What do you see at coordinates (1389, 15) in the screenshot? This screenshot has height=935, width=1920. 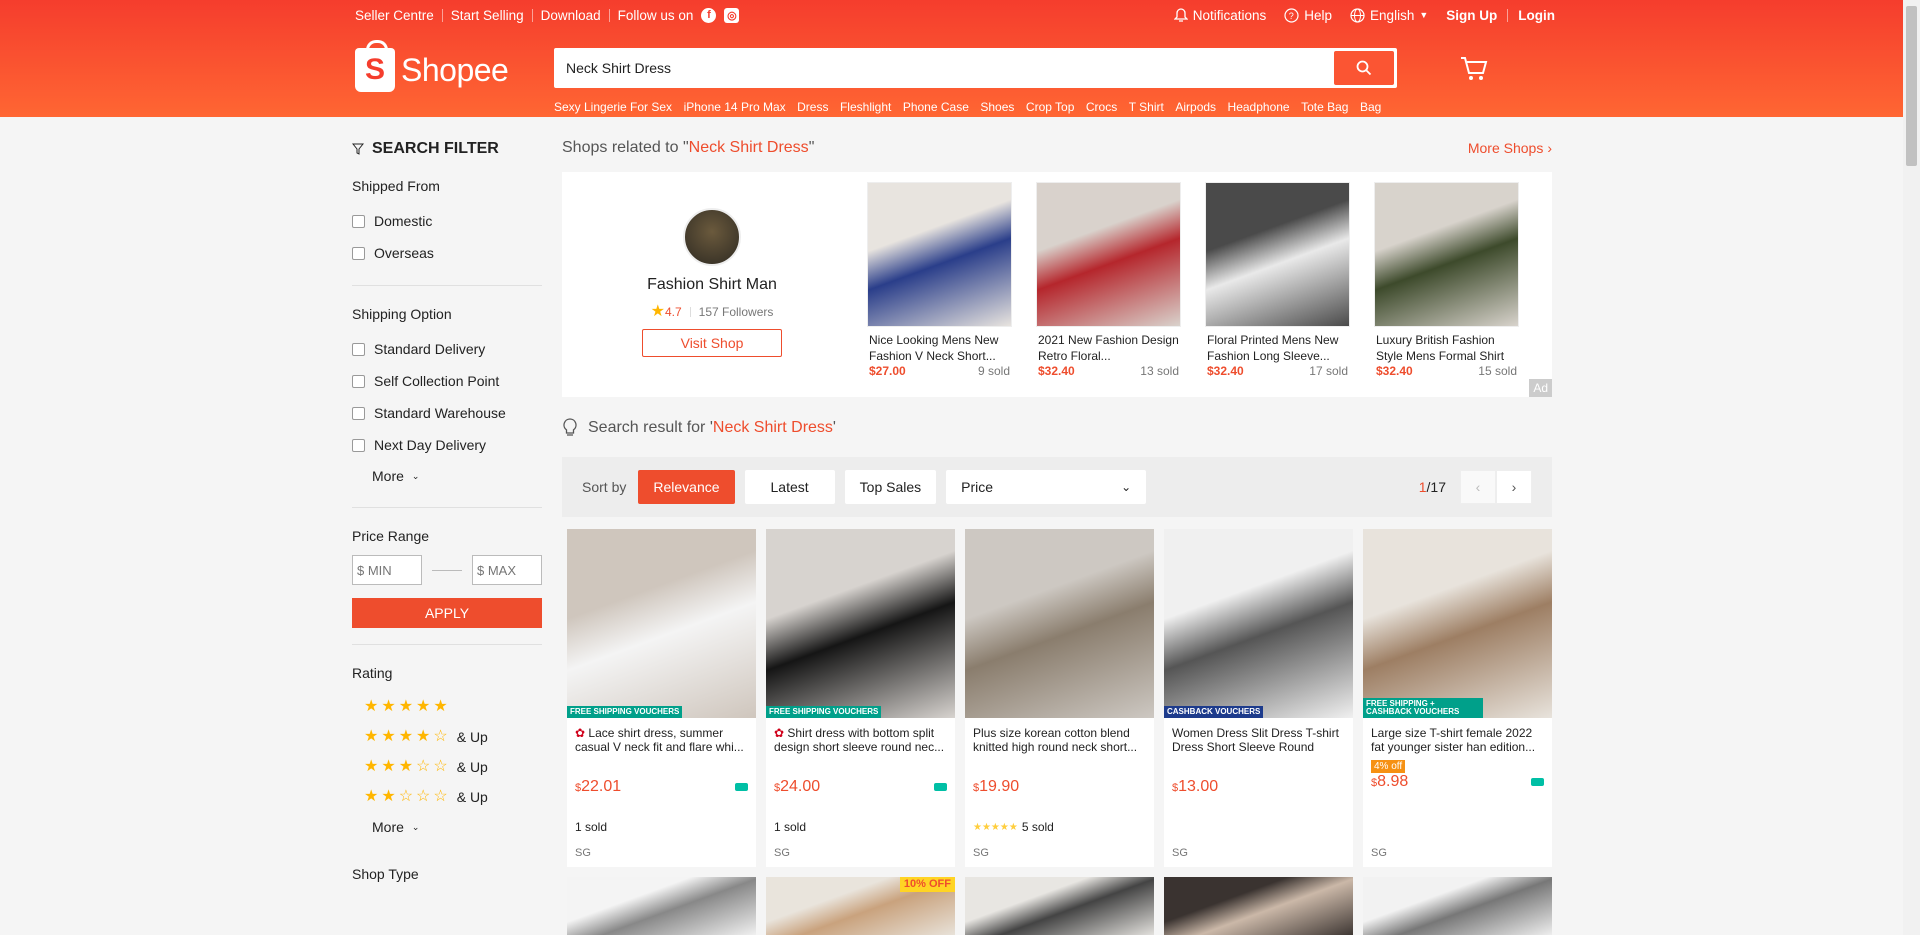 I see `language-selector: English ▼` at bounding box center [1389, 15].